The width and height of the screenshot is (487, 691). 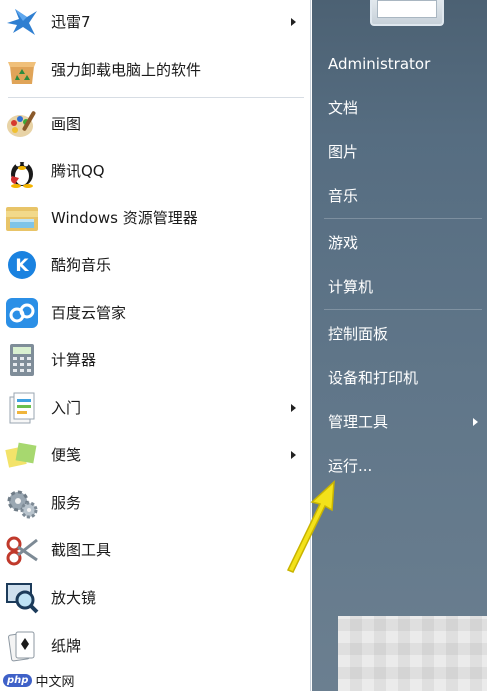 What do you see at coordinates (22, 171) in the screenshot?
I see `qq-penguin-icon` at bounding box center [22, 171].